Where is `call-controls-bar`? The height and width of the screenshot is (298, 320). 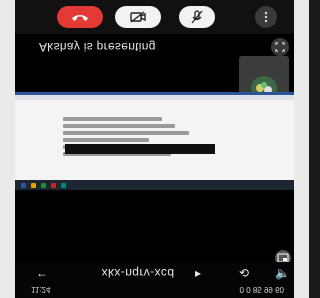 call-controls-bar is located at coordinates (154, 17).